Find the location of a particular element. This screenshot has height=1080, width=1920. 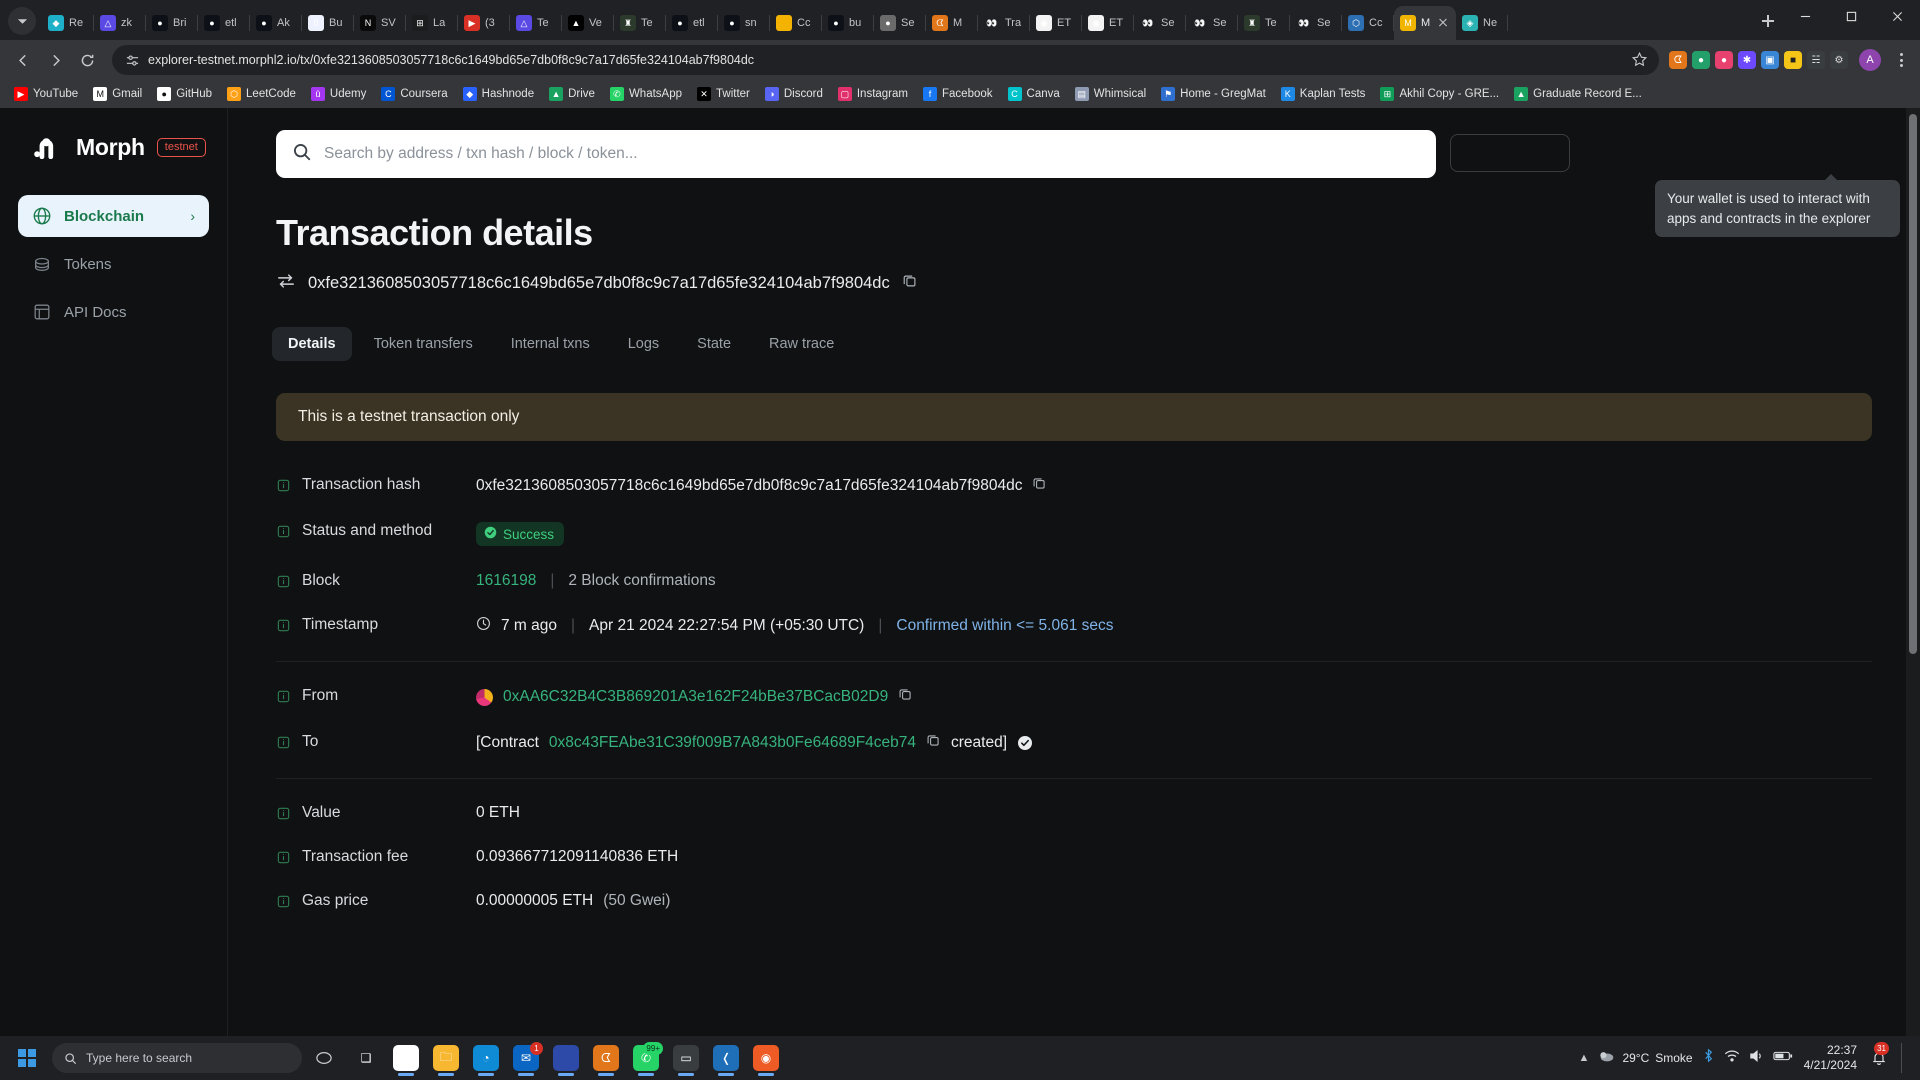

extension-icon-2: ● is located at coordinates (1701, 60).